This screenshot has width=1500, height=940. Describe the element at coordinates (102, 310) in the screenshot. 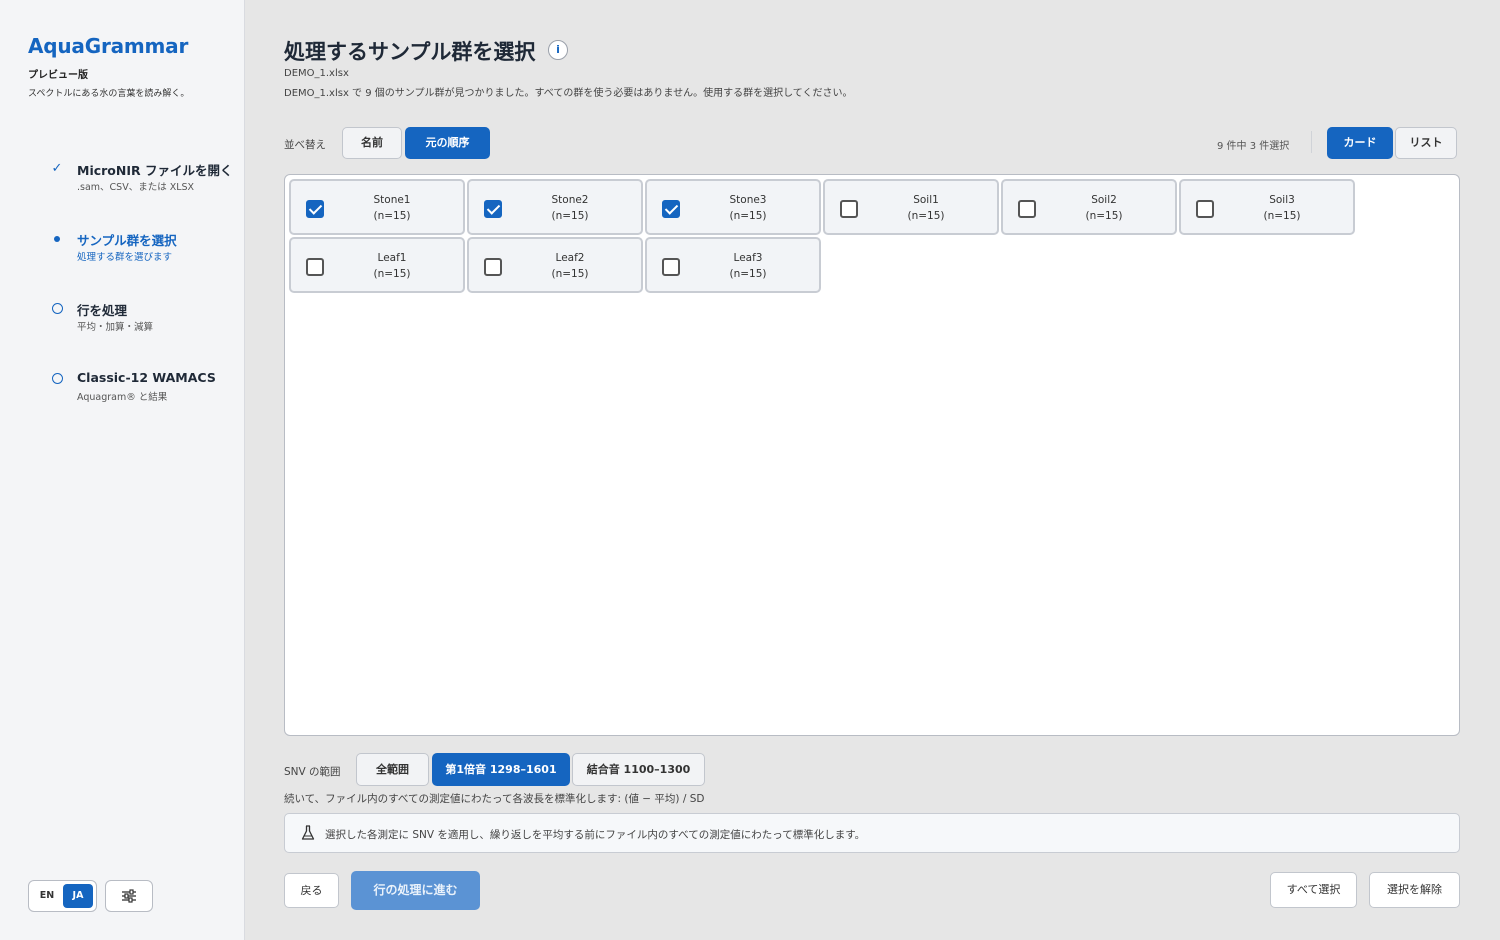

I see `step-title: 行を処理` at that location.